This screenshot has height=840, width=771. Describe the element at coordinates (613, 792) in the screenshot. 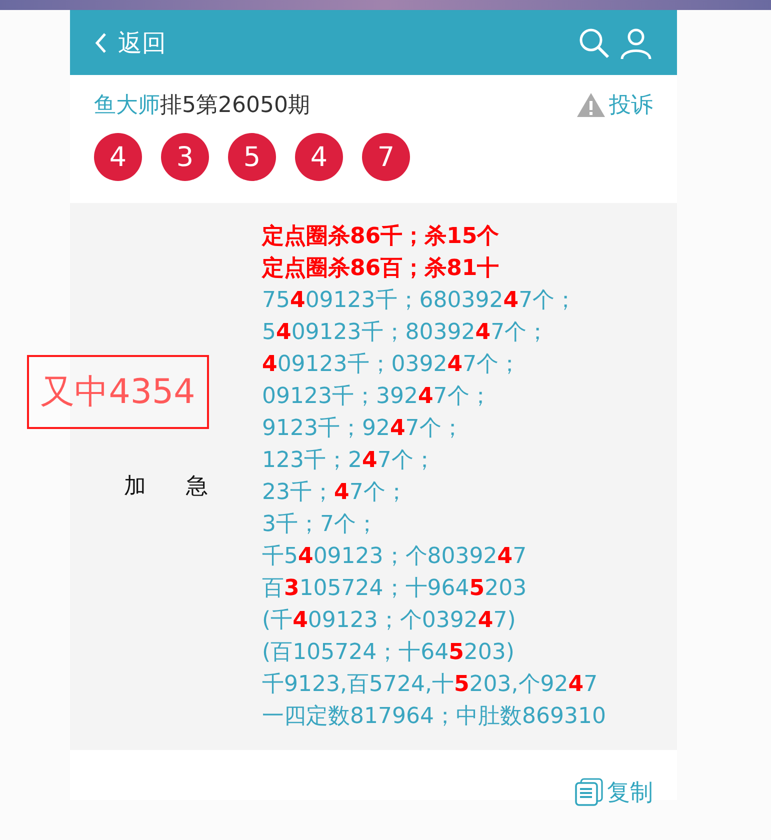

I see `copy-button: 复制` at that location.